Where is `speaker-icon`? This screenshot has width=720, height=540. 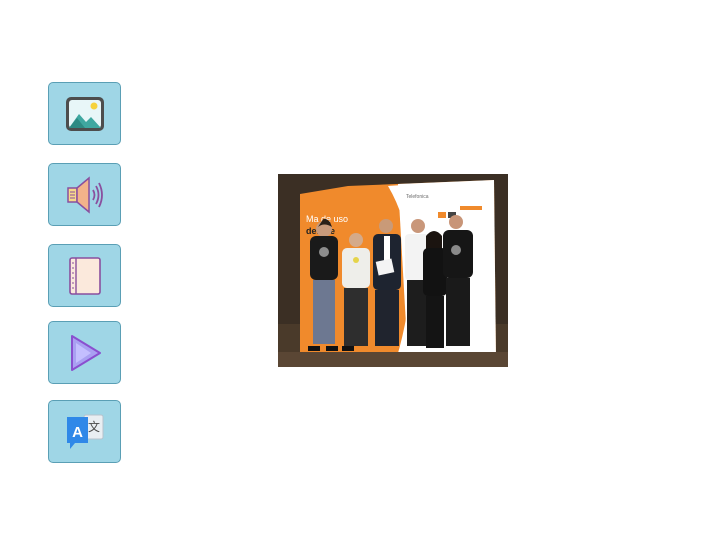 speaker-icon is located at coordinates (84, 194).